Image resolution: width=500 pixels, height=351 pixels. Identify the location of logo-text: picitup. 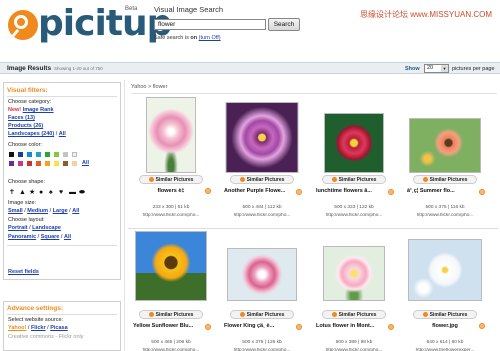
(105, 24).